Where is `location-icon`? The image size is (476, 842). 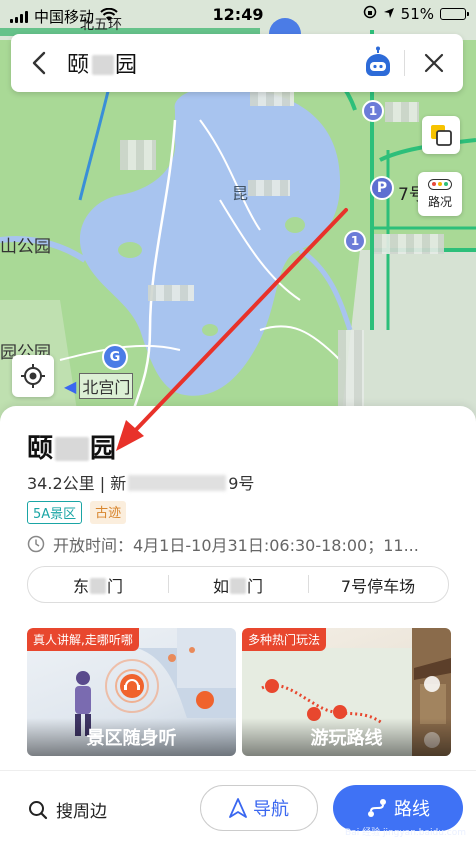 location-icon is located at coordinates (389, 14).